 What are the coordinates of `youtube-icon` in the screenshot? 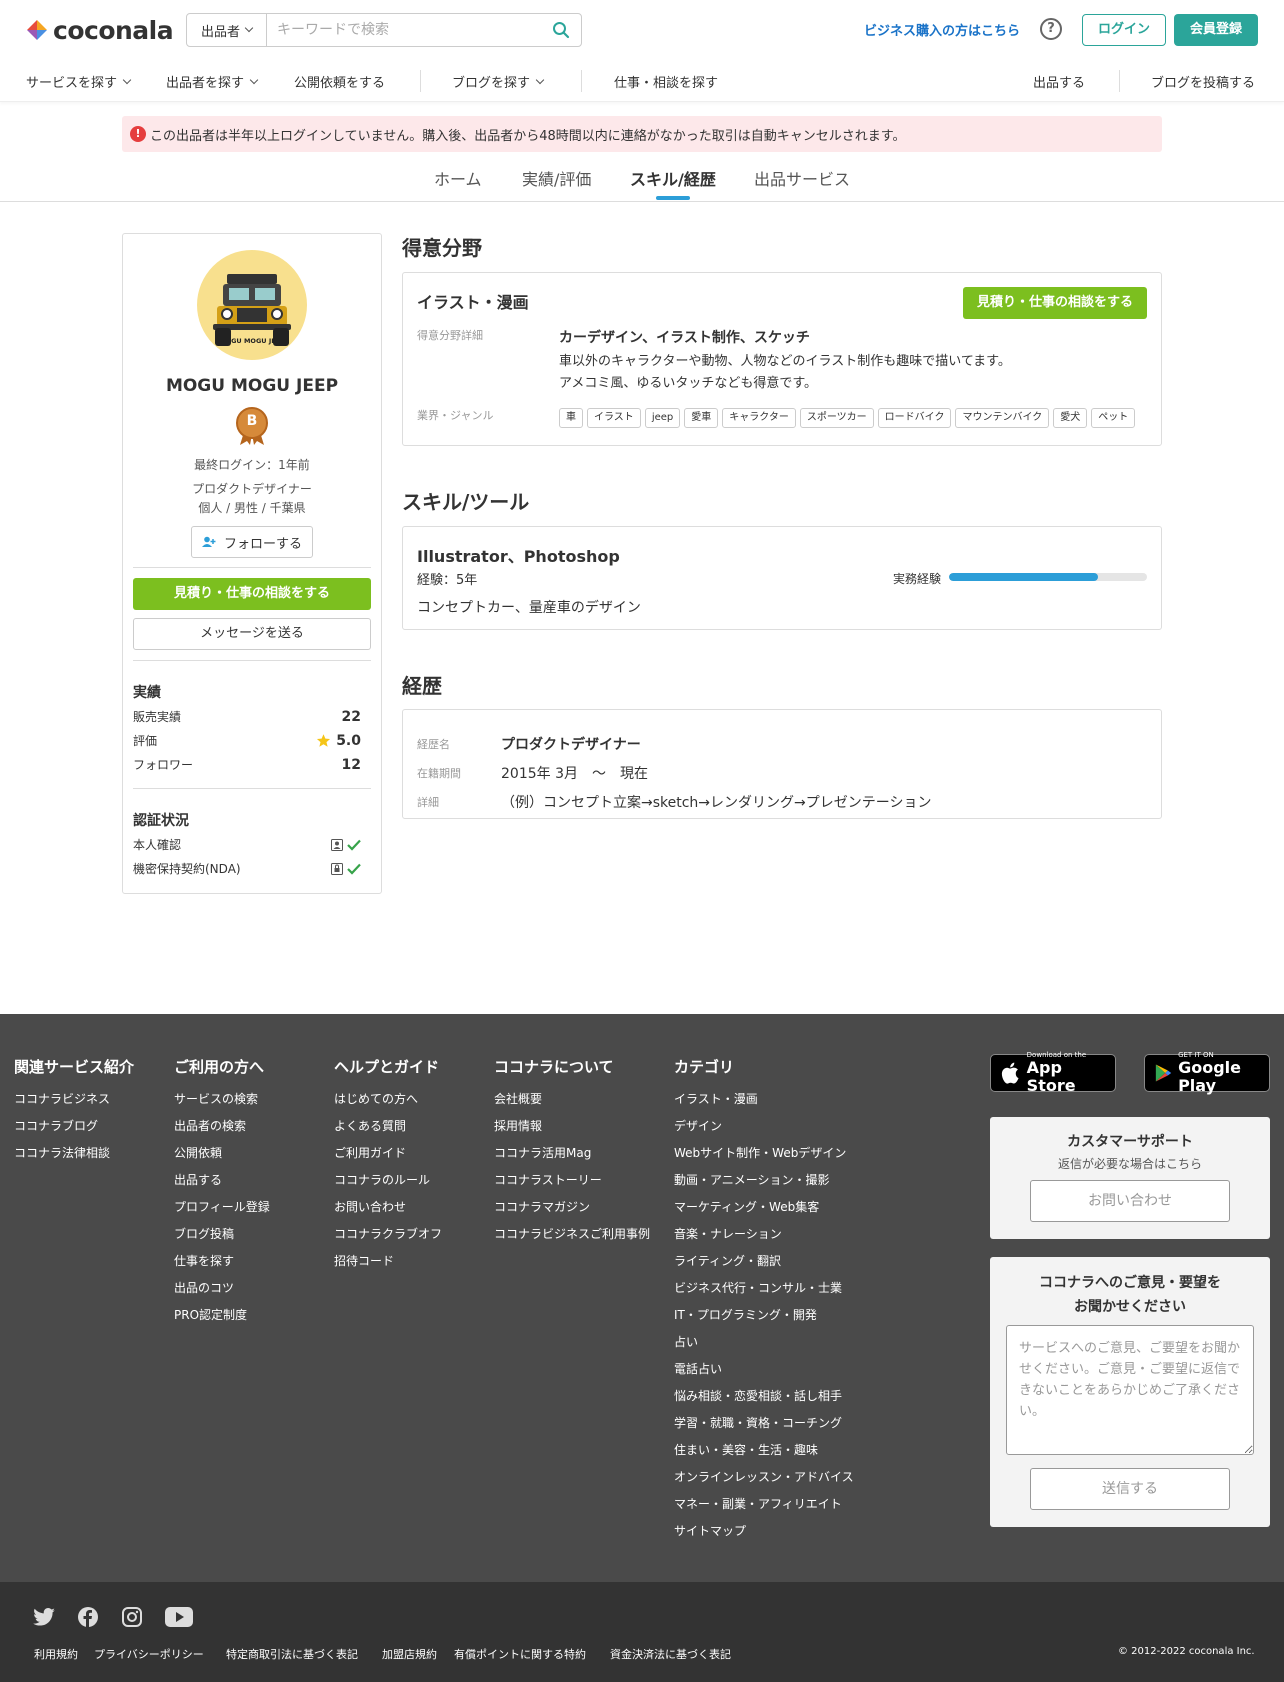 It's located at (179, 1617).